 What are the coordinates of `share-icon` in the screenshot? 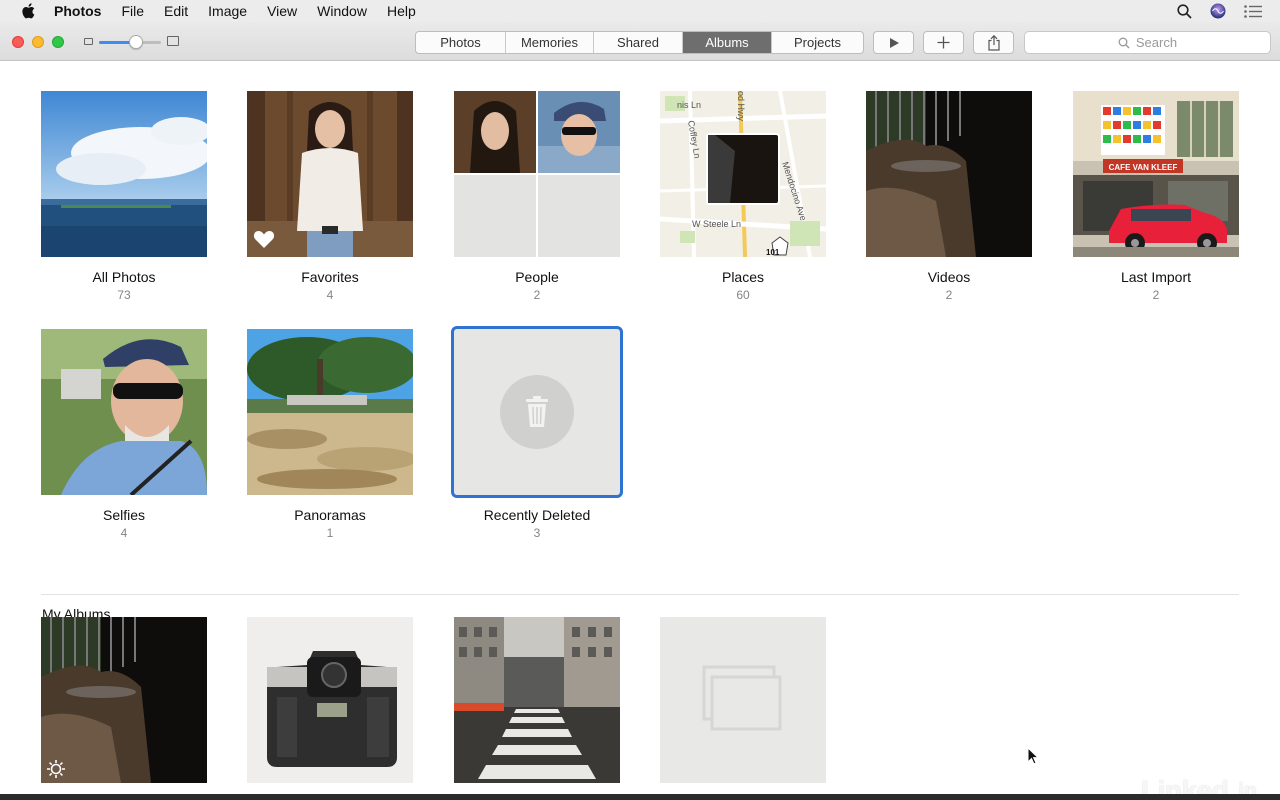 It's located at (993, 42).